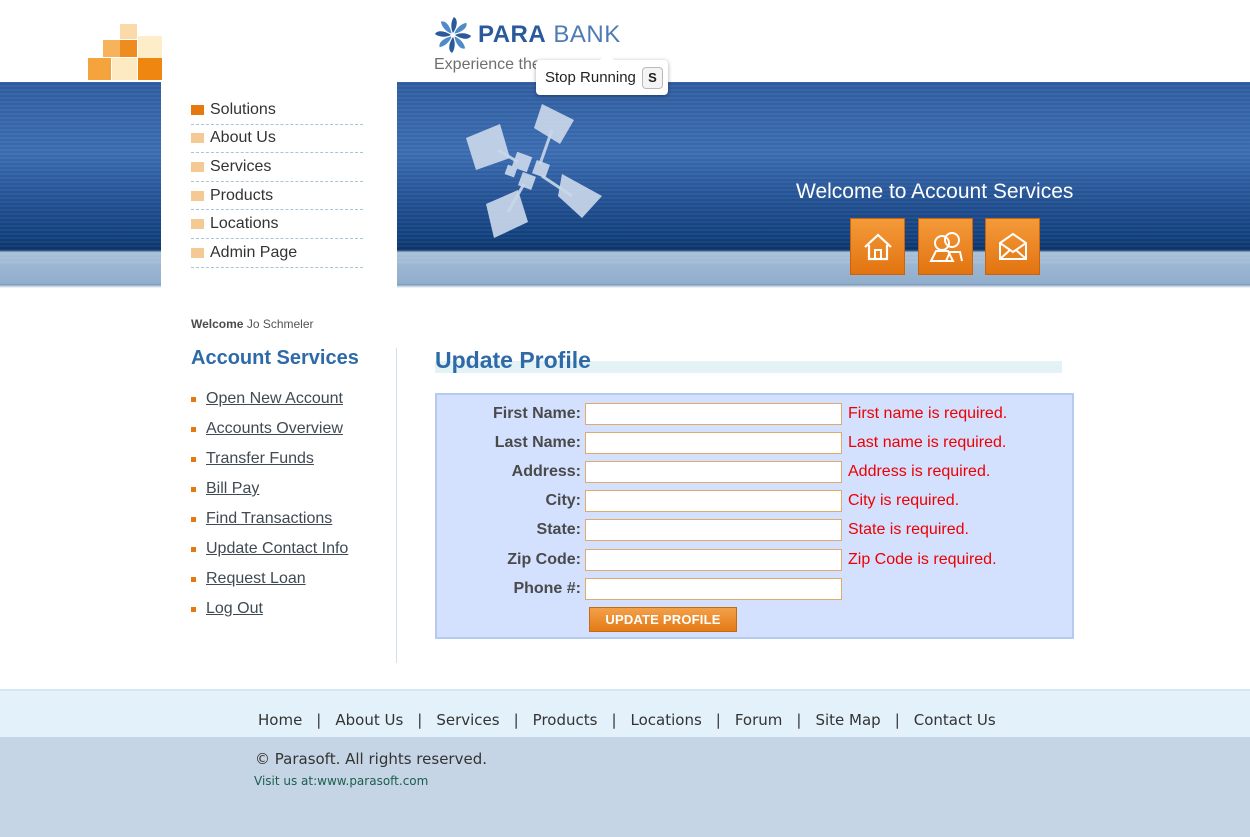  I want to click on logo-para-text: PARA, so click(512, 34).